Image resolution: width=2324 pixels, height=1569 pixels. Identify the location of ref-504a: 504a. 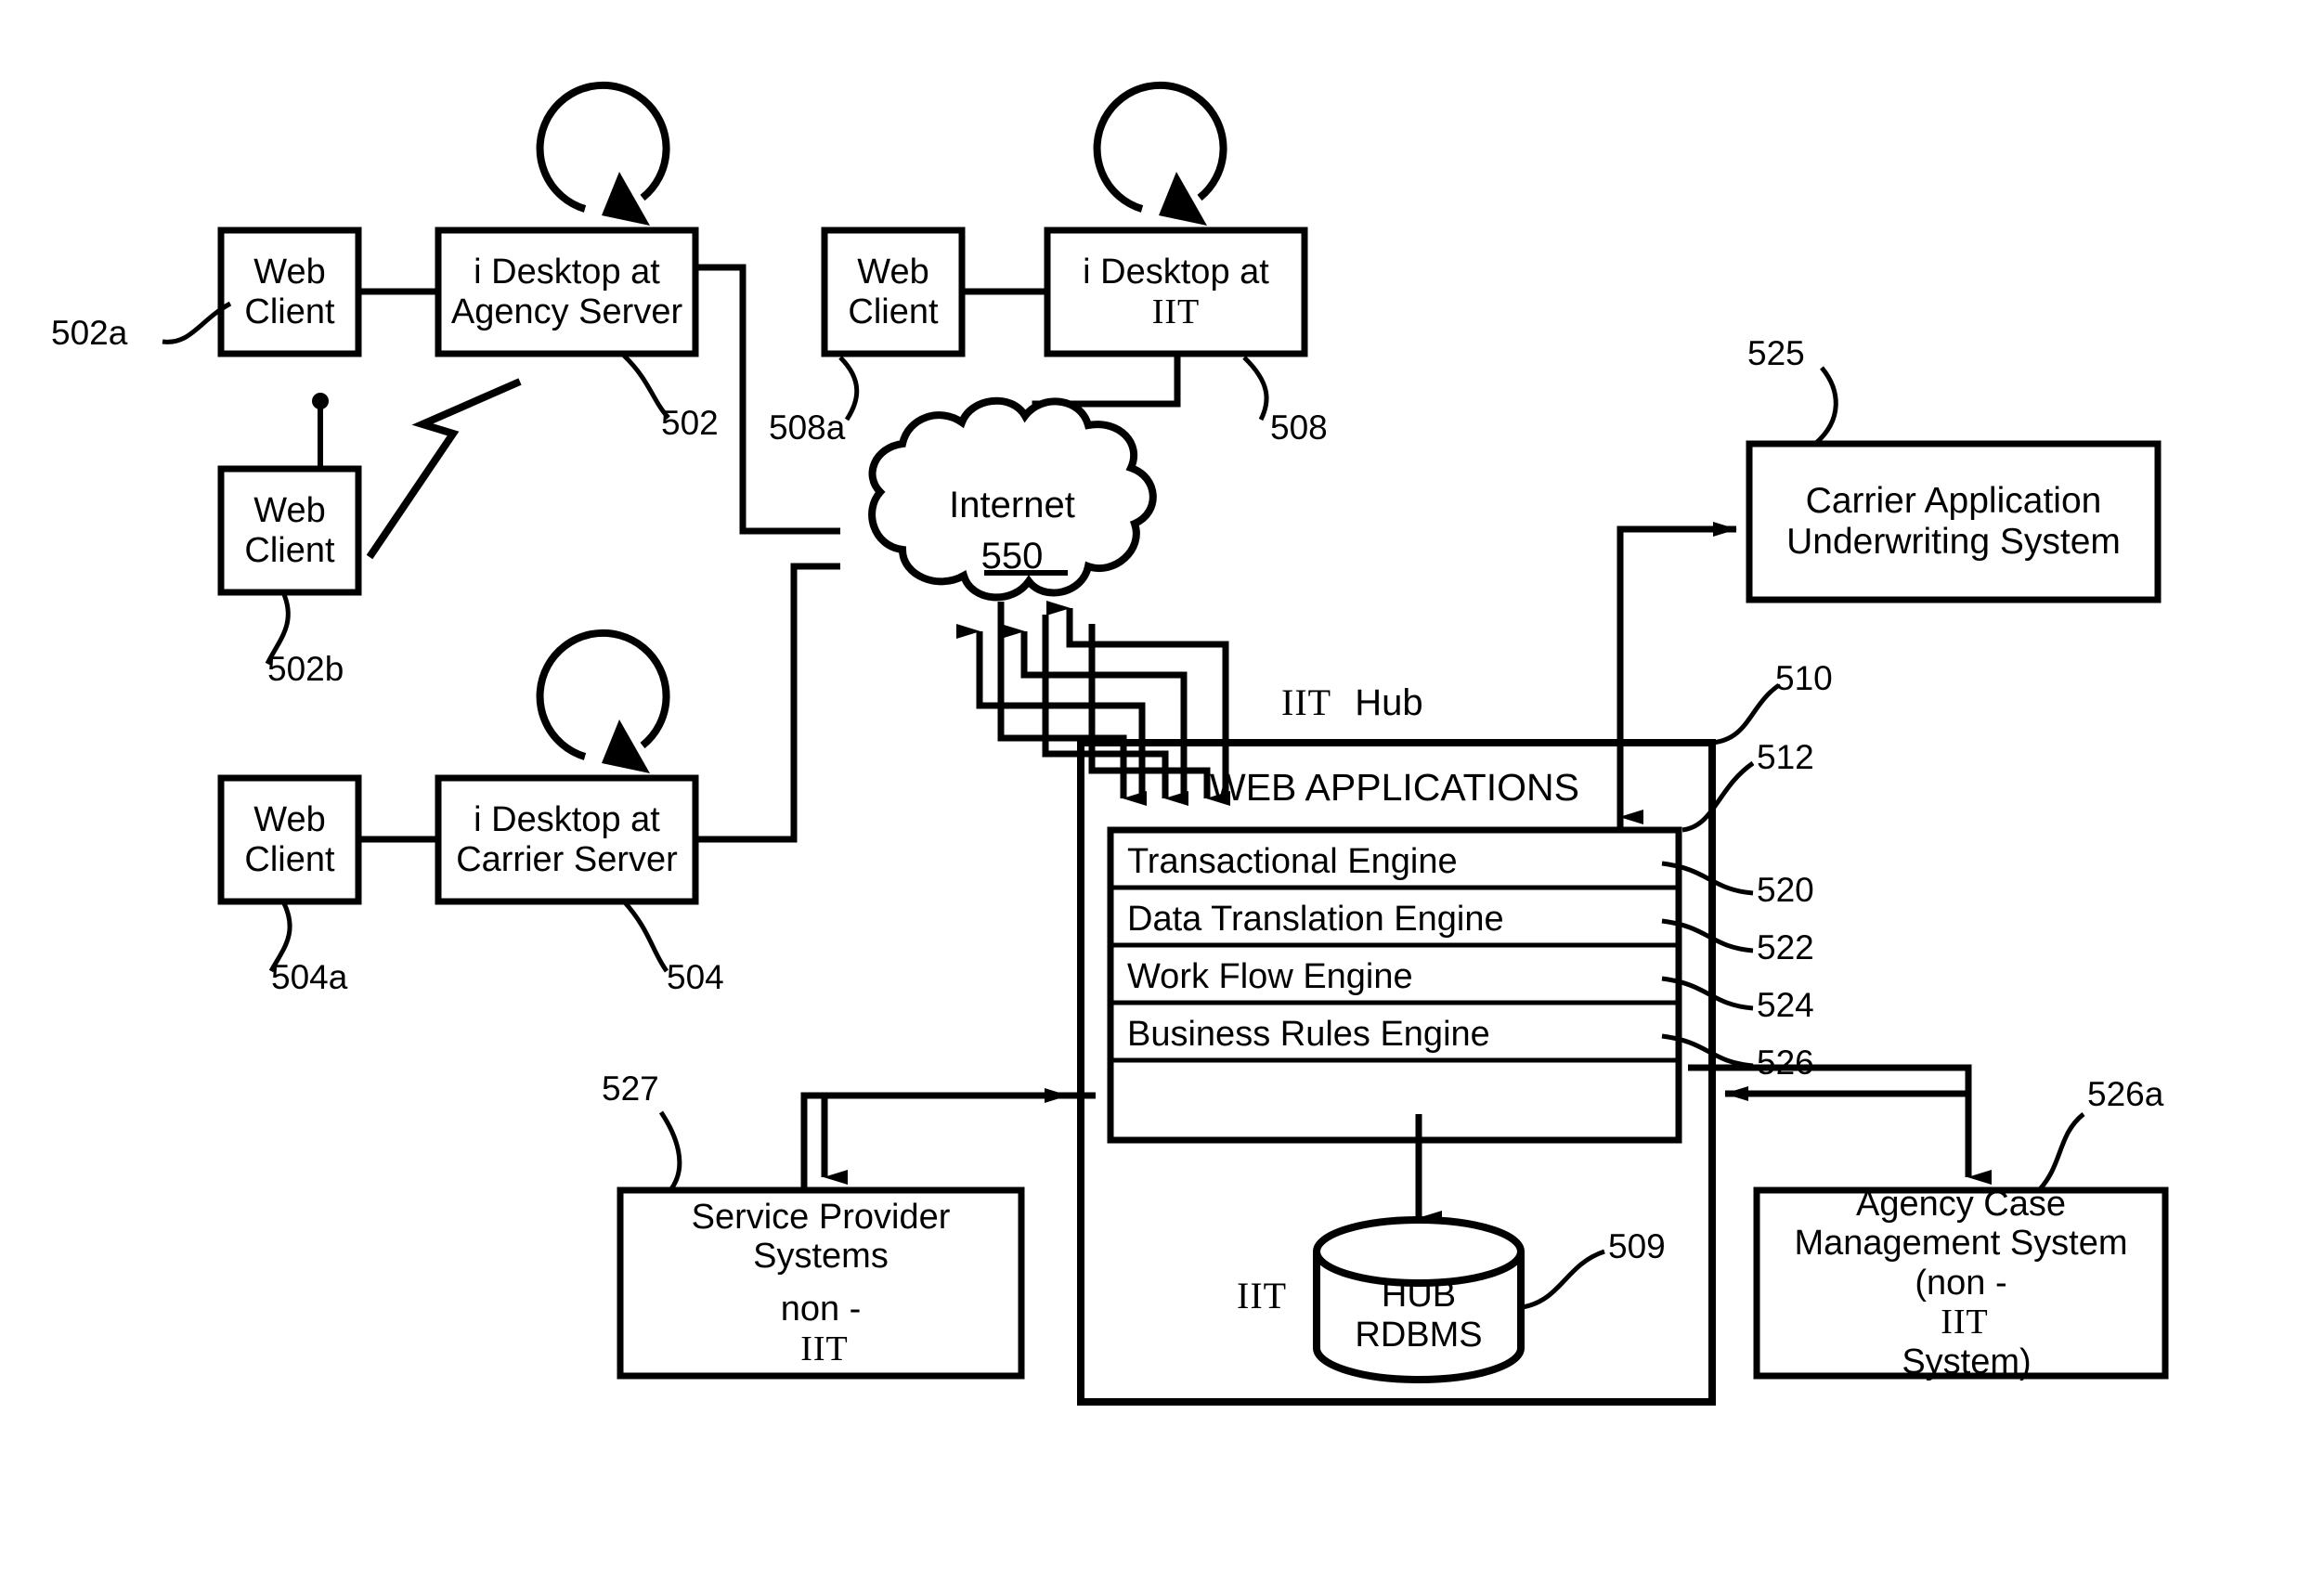
(309, 977).